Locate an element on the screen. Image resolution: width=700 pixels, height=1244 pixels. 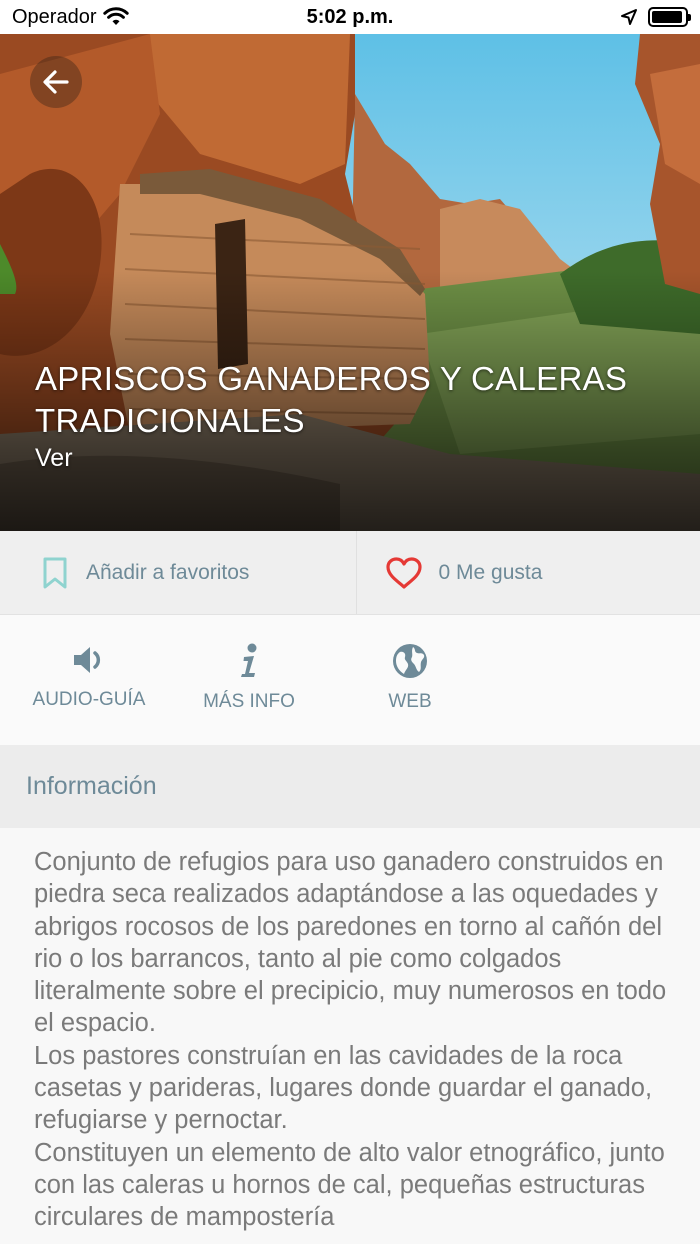
more-info-label: MÁS INFO is located at coordinates (249, 701).